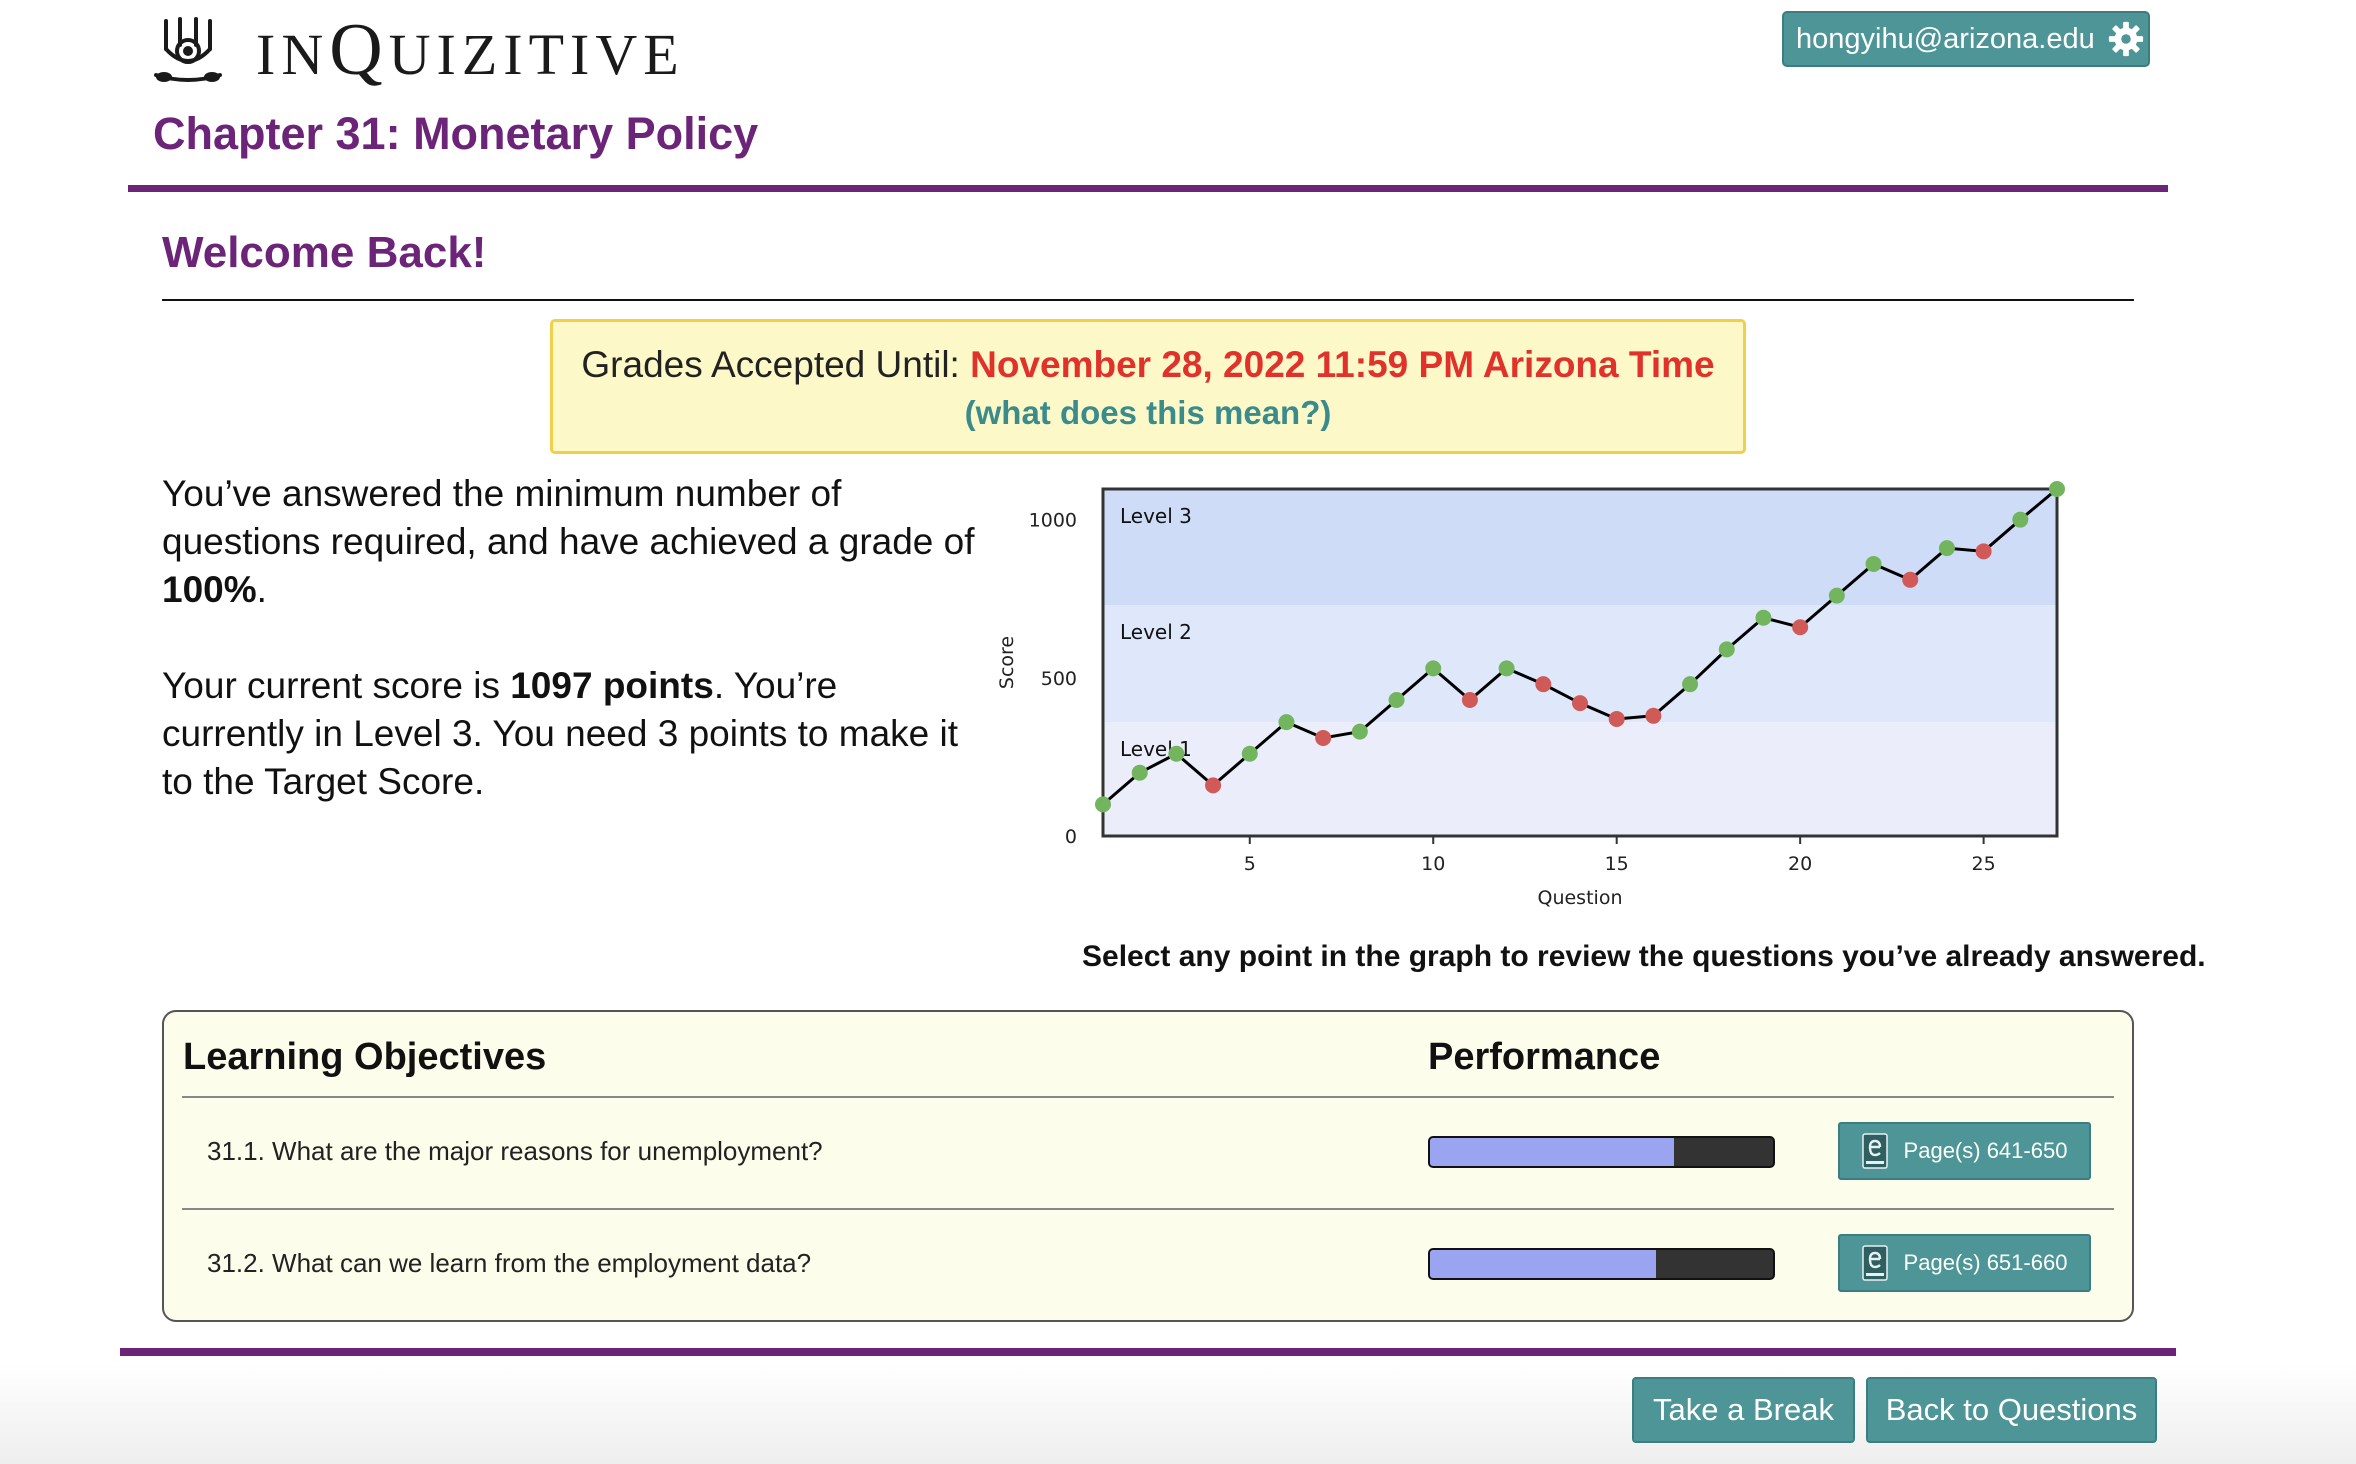 The height and width of the screenshot is (1464, 2356). I want to click on y-axis-label: Score, so click(1007, 662).